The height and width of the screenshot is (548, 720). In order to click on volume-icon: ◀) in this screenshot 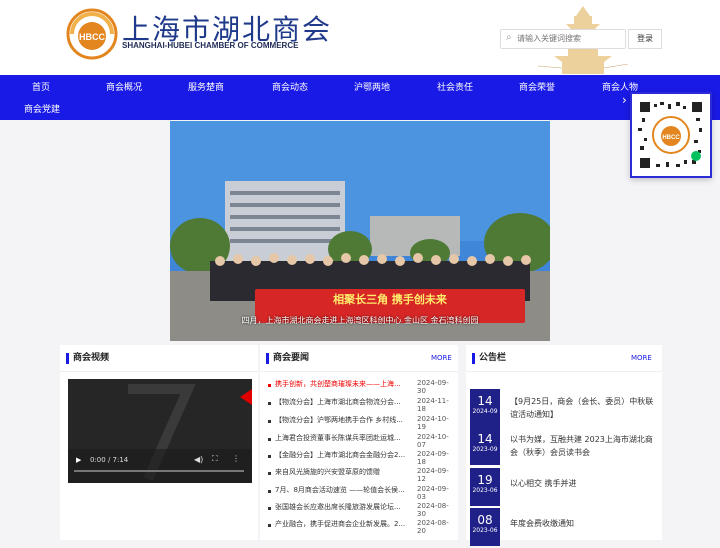, I will do `click(198, 459)`.